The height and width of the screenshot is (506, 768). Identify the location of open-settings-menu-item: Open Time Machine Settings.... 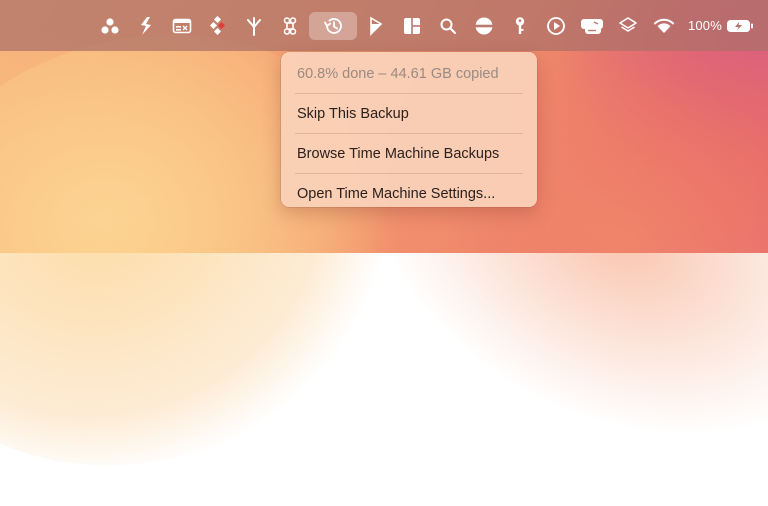
(409, 193).